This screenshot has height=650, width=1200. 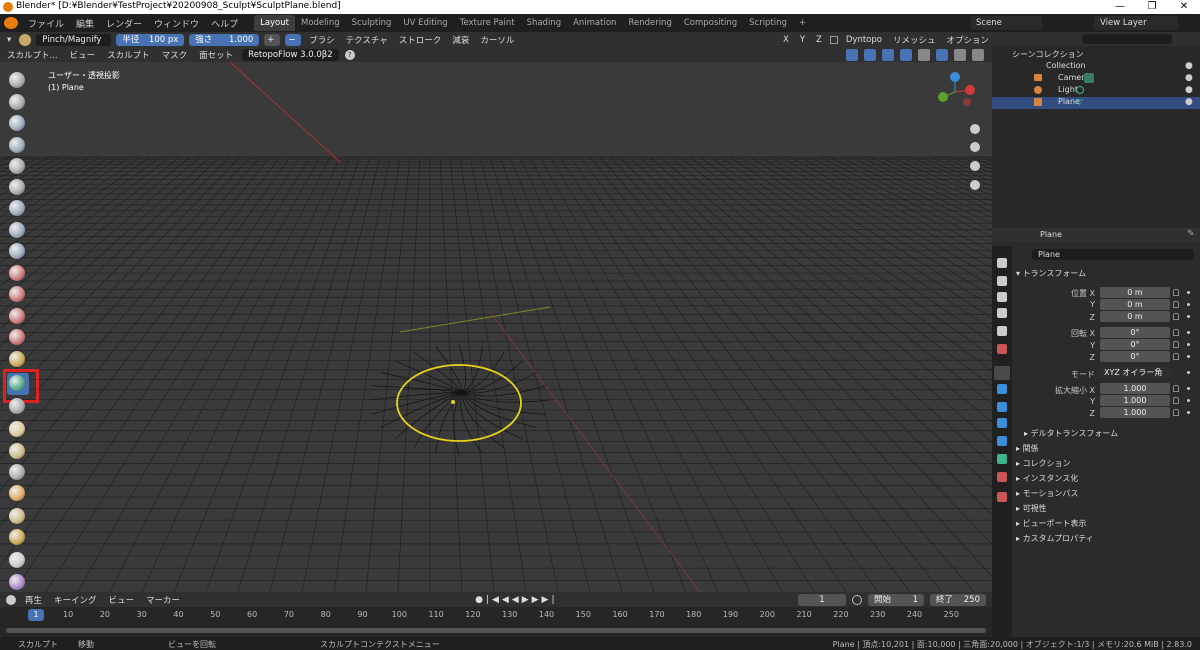 I want to click on delta-transform-panel: ▸ デルタトランスフォーム, so click(x=1071, y=433).